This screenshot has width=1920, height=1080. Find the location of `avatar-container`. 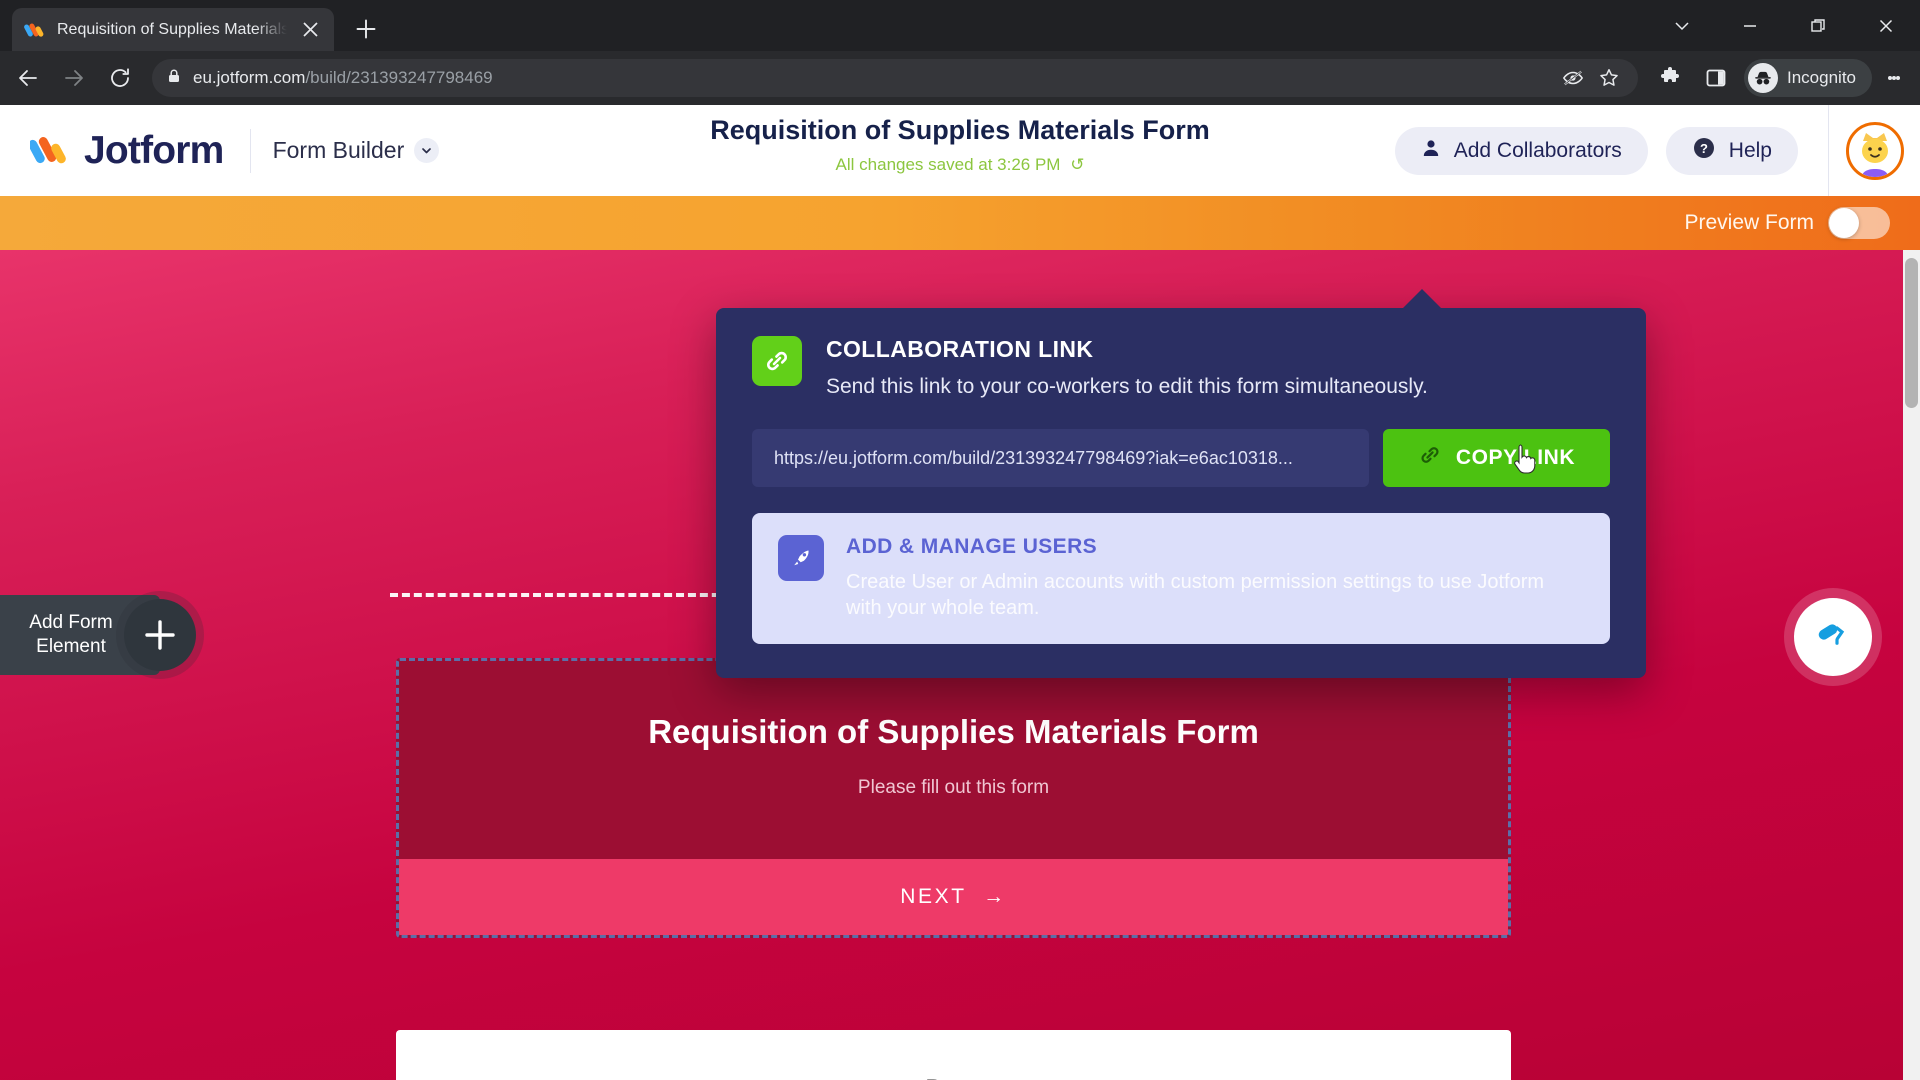

avatar-container is located at coordinates (1874, 150).